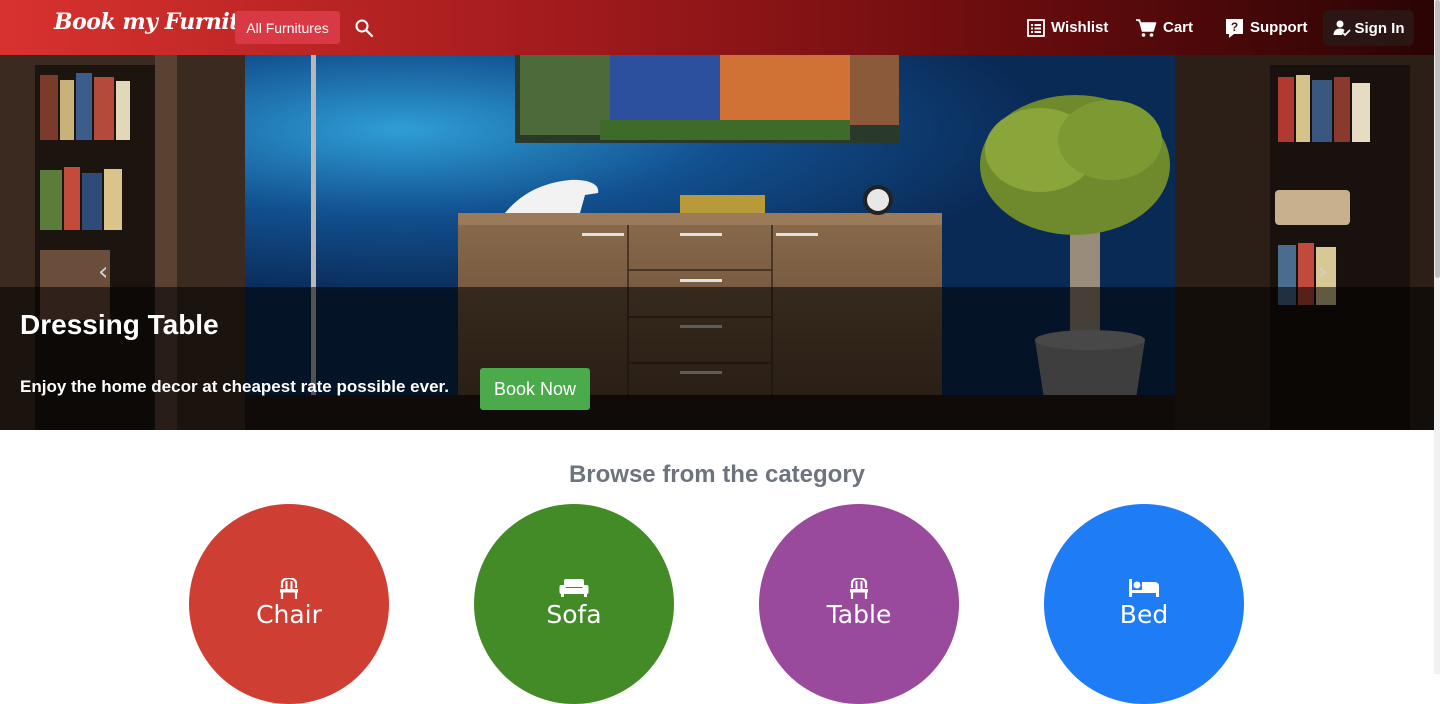 The width and height of the screenshot is (1440, 704). I want to click on list-icon, so click(1036, 27).